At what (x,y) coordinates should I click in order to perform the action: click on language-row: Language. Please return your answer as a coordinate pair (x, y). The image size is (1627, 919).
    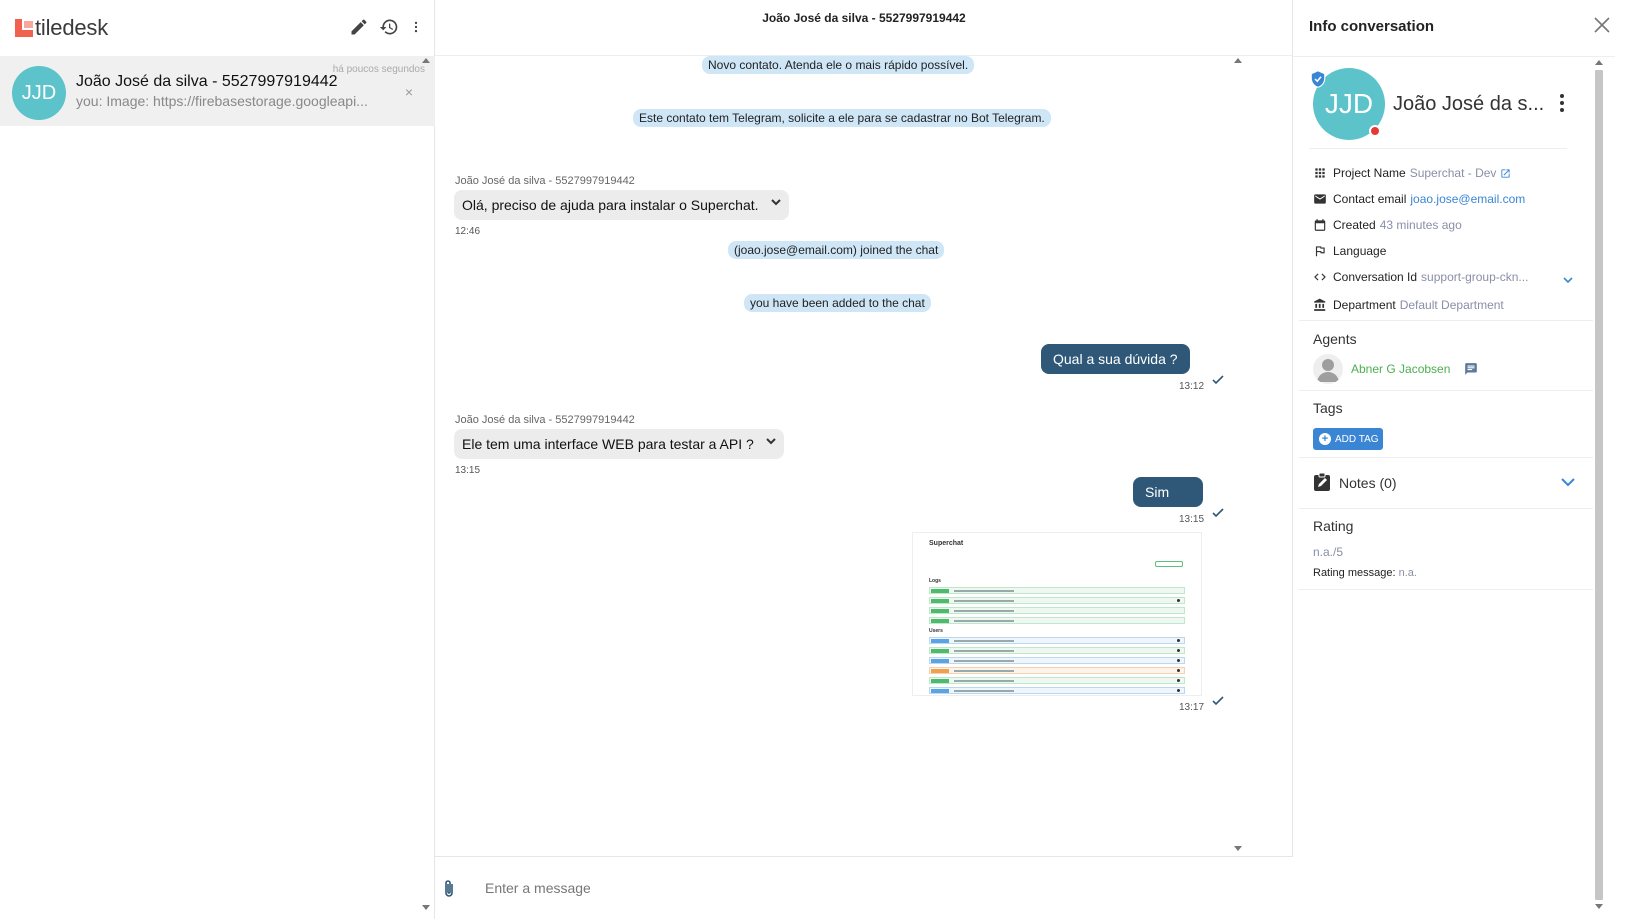
    Looking at the image, I should click on (1349, 251).